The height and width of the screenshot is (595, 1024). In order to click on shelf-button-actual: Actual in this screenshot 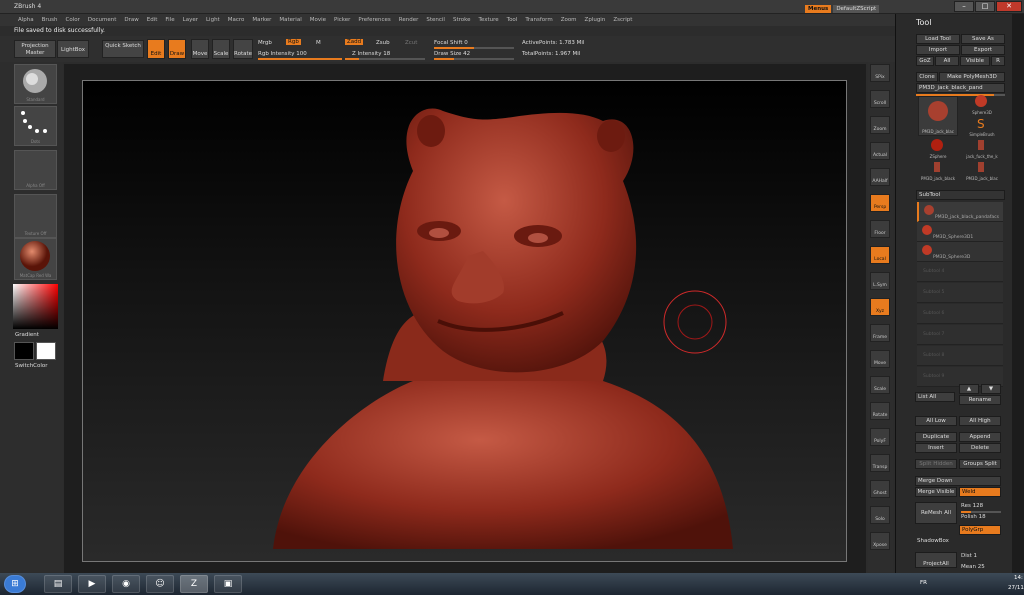, I will do `click(880, 151)`.